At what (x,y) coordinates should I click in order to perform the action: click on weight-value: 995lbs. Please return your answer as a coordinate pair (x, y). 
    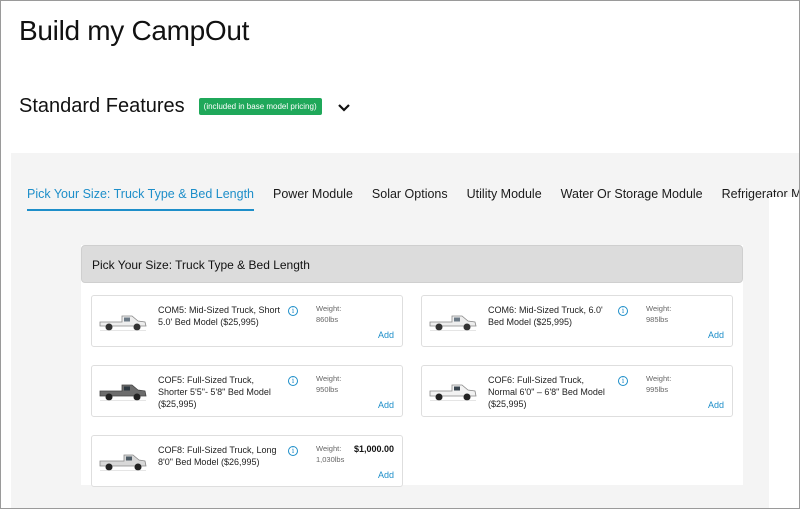
    Looking at the image, I should click on (657, 389).